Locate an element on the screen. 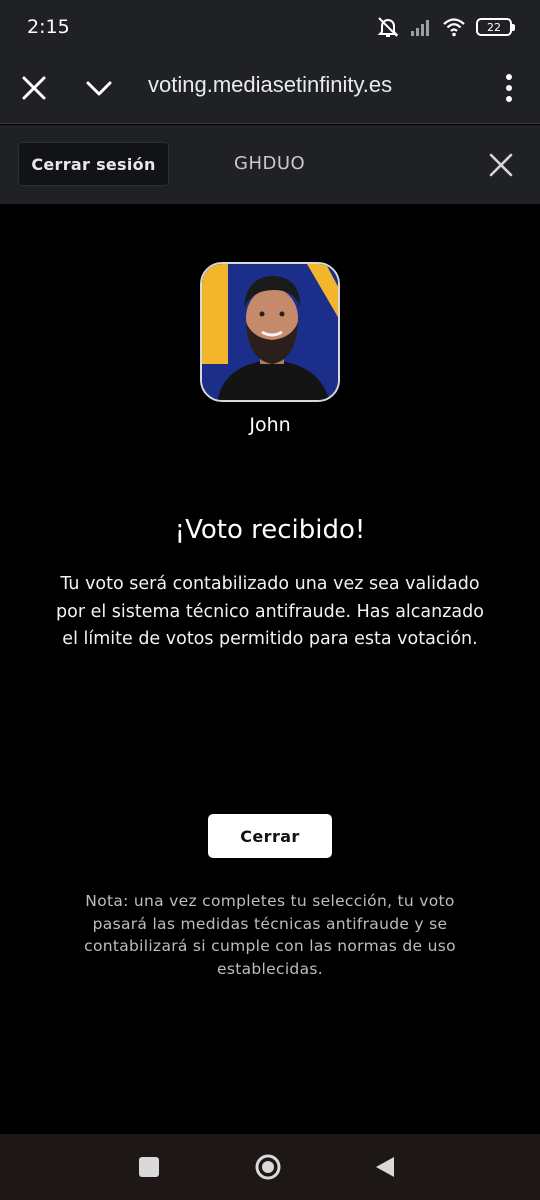 The width and height of the screenshot is (540, 1200). url-text: voting.mediasetinfinity.es is located at coordinates (270, 85).